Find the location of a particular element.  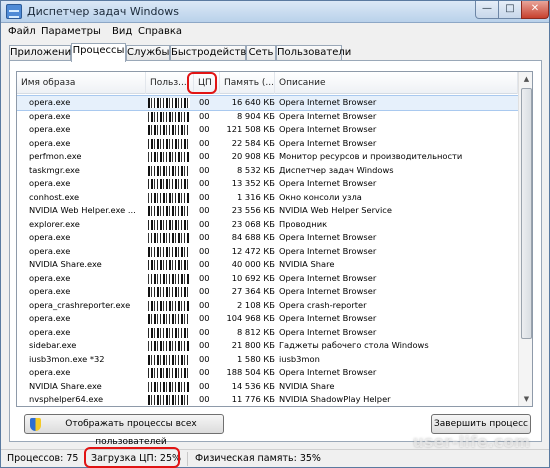

column-image-name: Имя образа is located at coordinates (81, 83).